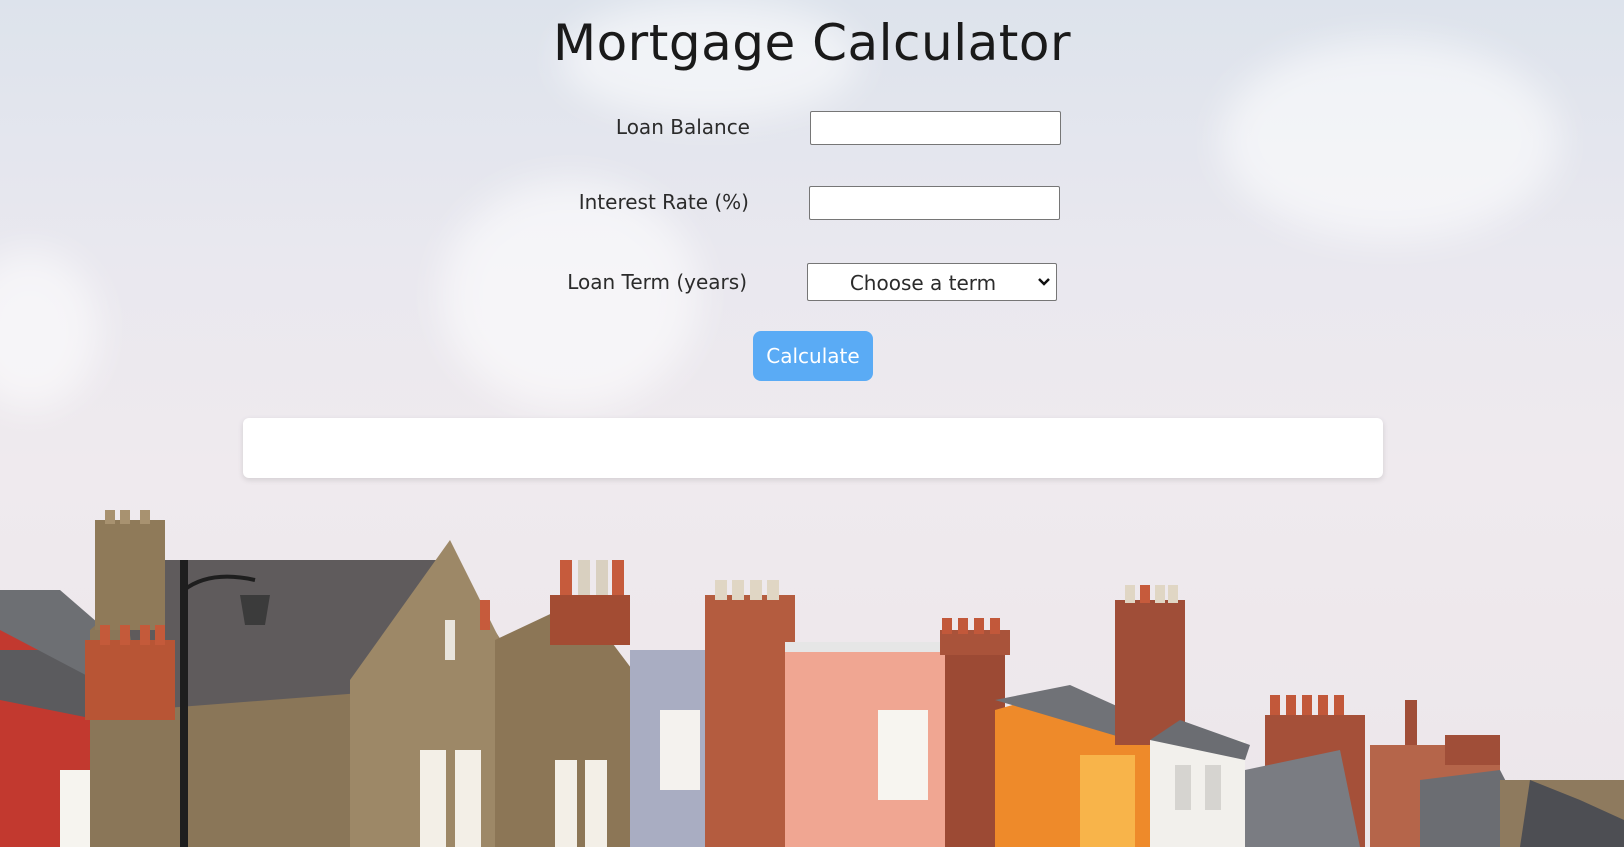 This screenshot has width=1624, height=847. Describe the element at coordinates (934, 203) in the screenshot. I see `interest-rate-input` at that location.